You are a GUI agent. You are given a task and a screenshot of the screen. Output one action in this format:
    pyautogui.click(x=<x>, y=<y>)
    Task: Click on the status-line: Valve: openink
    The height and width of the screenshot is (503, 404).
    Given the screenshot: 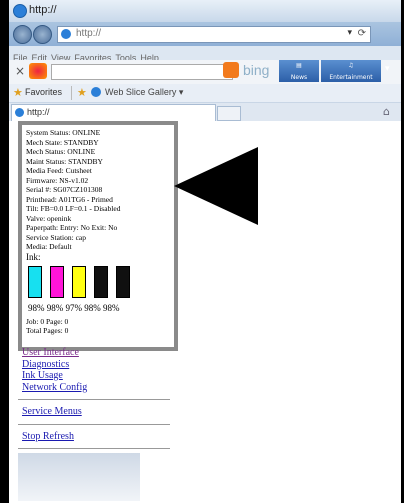 What is the action you would take?
    pyautogui.click(x=49, y=218)
    